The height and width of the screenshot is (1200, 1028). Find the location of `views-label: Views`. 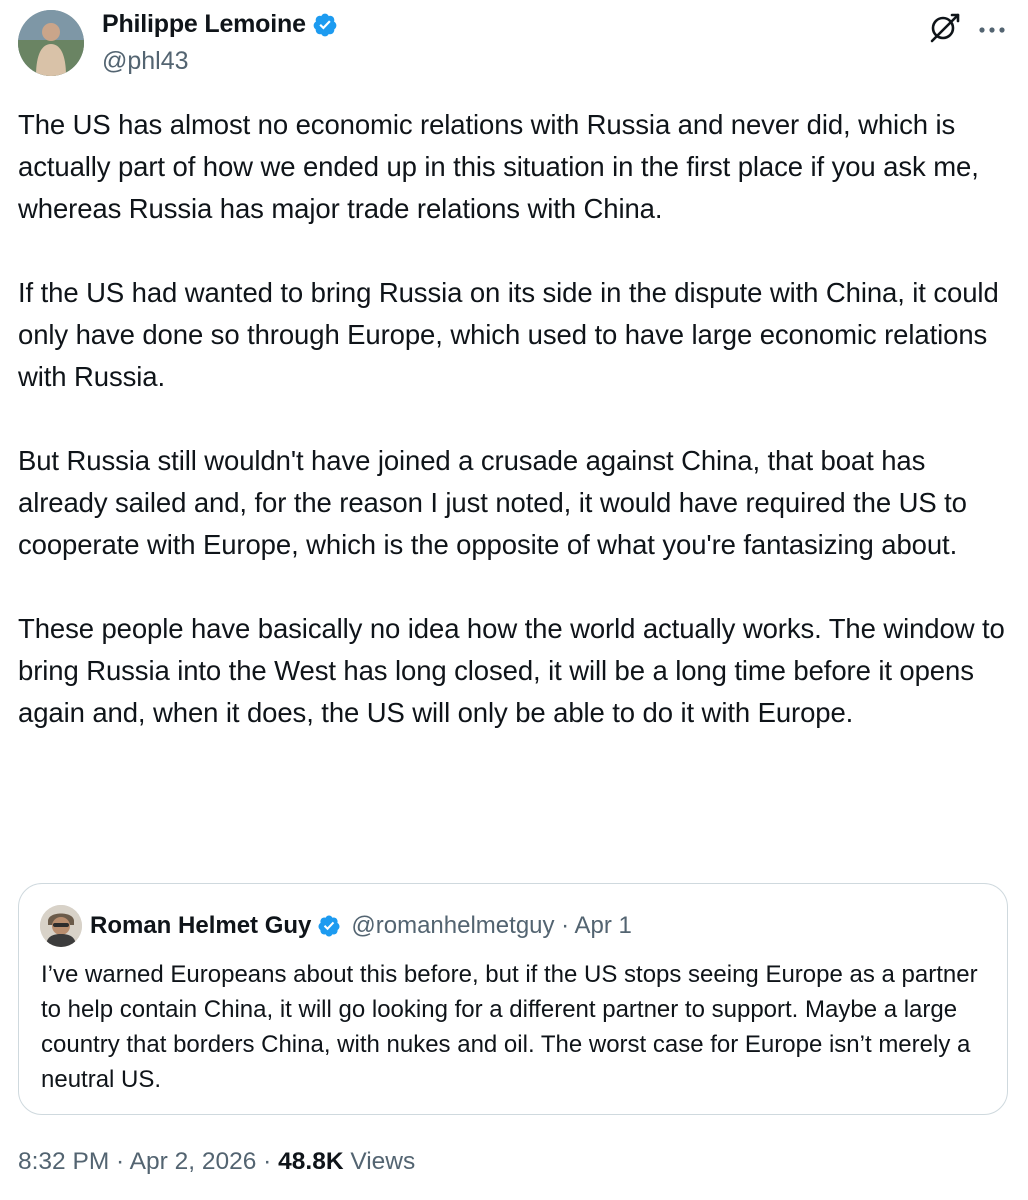

views-label: Views is located at coordinates (383, 1161).